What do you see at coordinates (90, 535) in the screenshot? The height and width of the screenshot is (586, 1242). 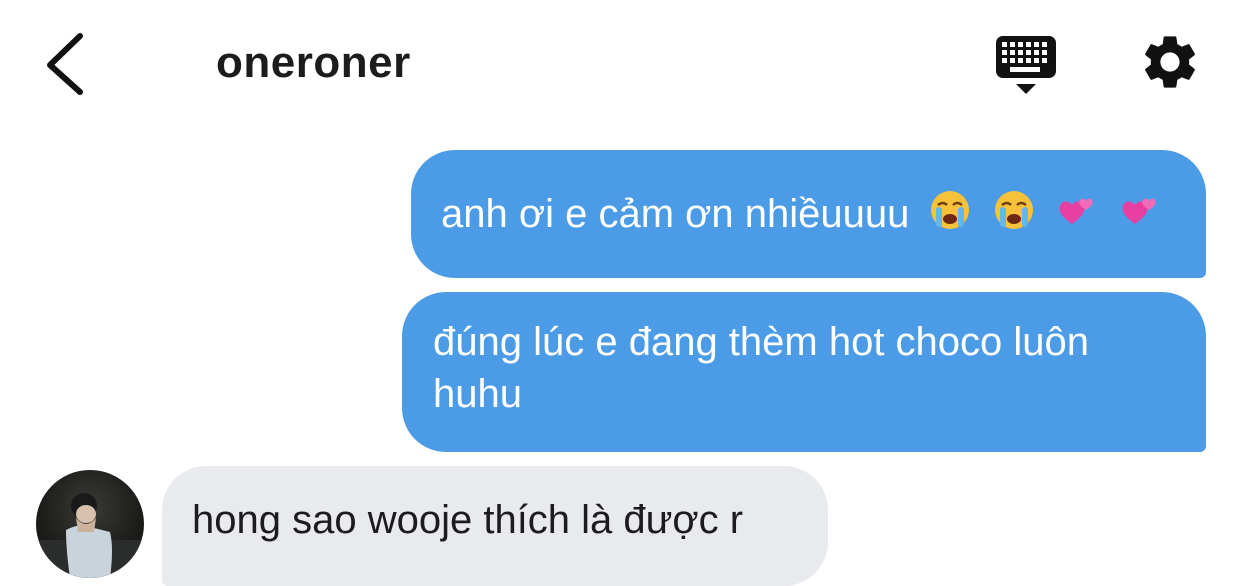 I see `avatar-photo` at bounding box center [90, 535].